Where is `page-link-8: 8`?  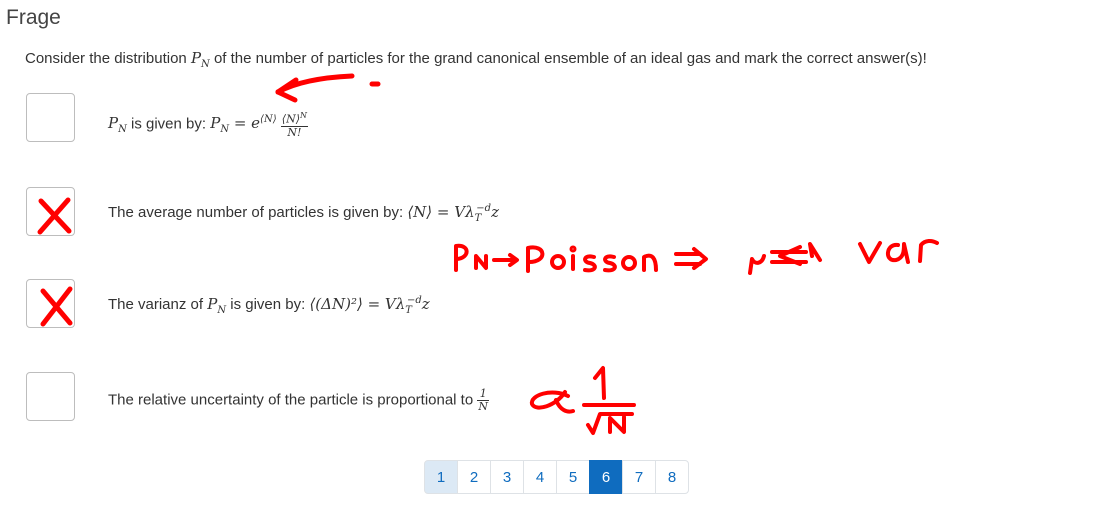 page-link-8: 8 is located at coordinates (672, 477).